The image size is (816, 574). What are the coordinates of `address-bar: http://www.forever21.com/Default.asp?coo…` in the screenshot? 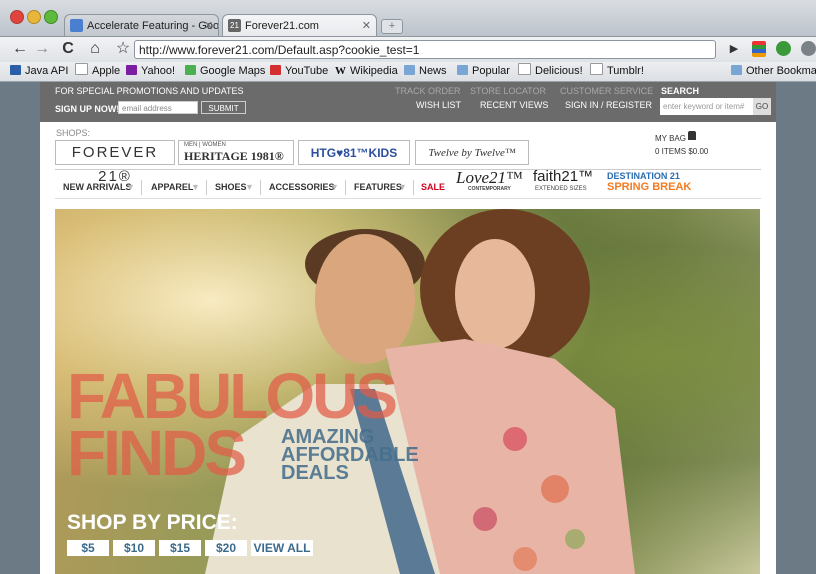 It's located at (425, 49).